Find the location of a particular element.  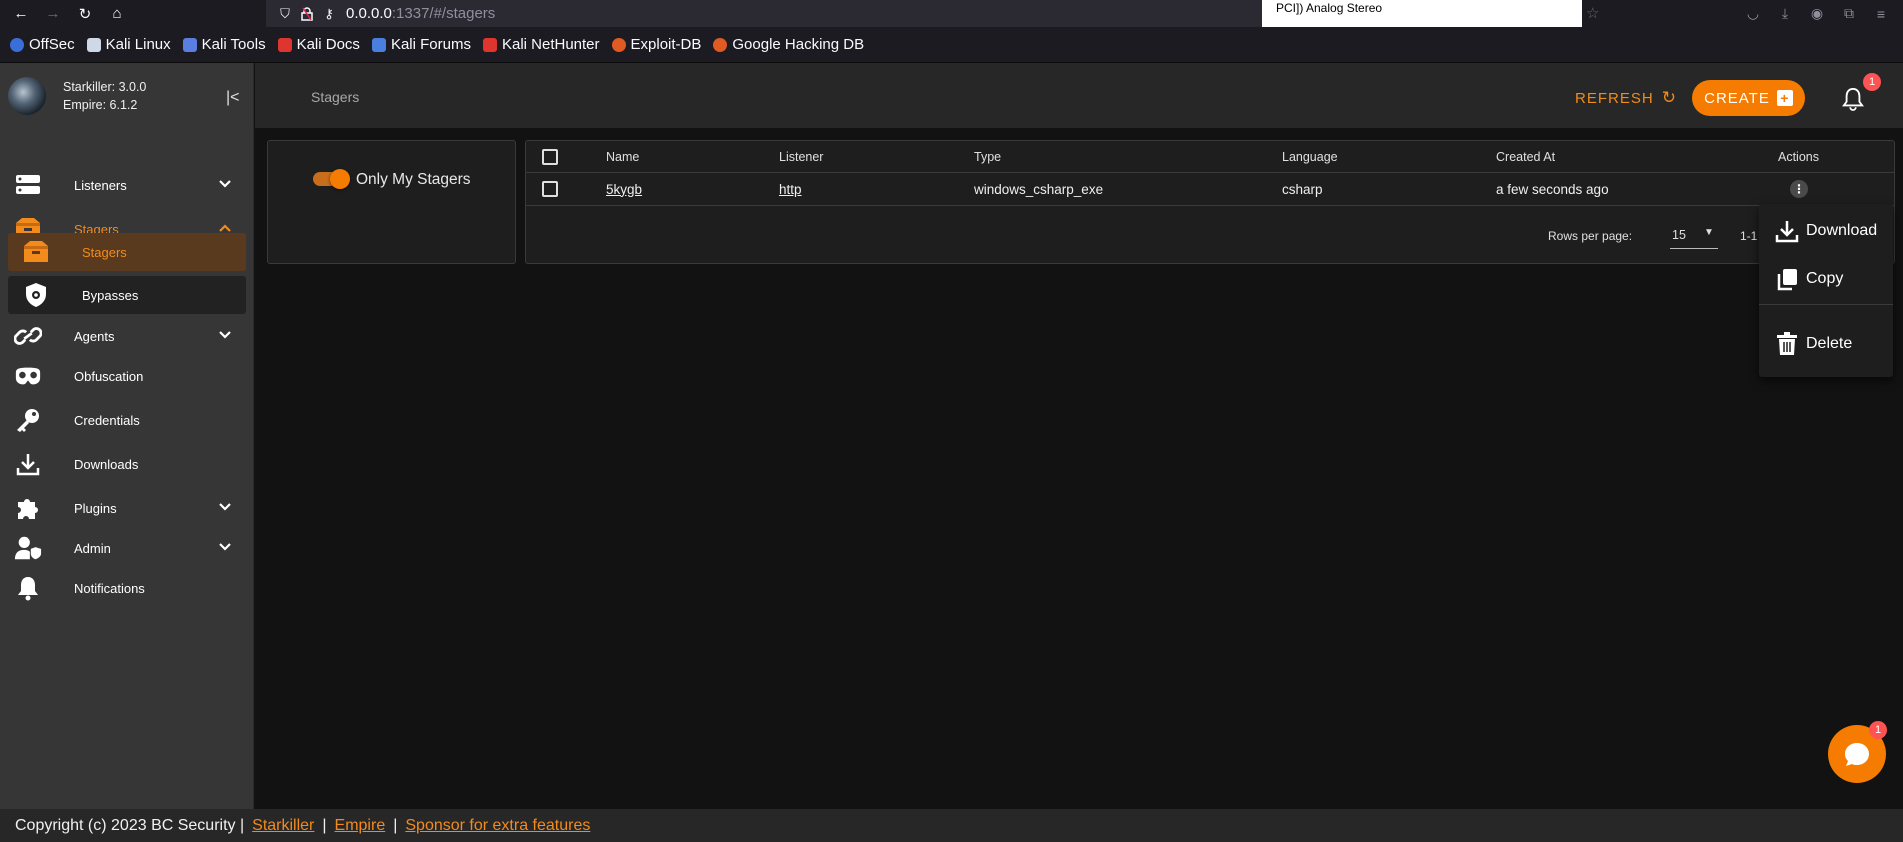

copy-icon is located at coordinates (1787, 279).